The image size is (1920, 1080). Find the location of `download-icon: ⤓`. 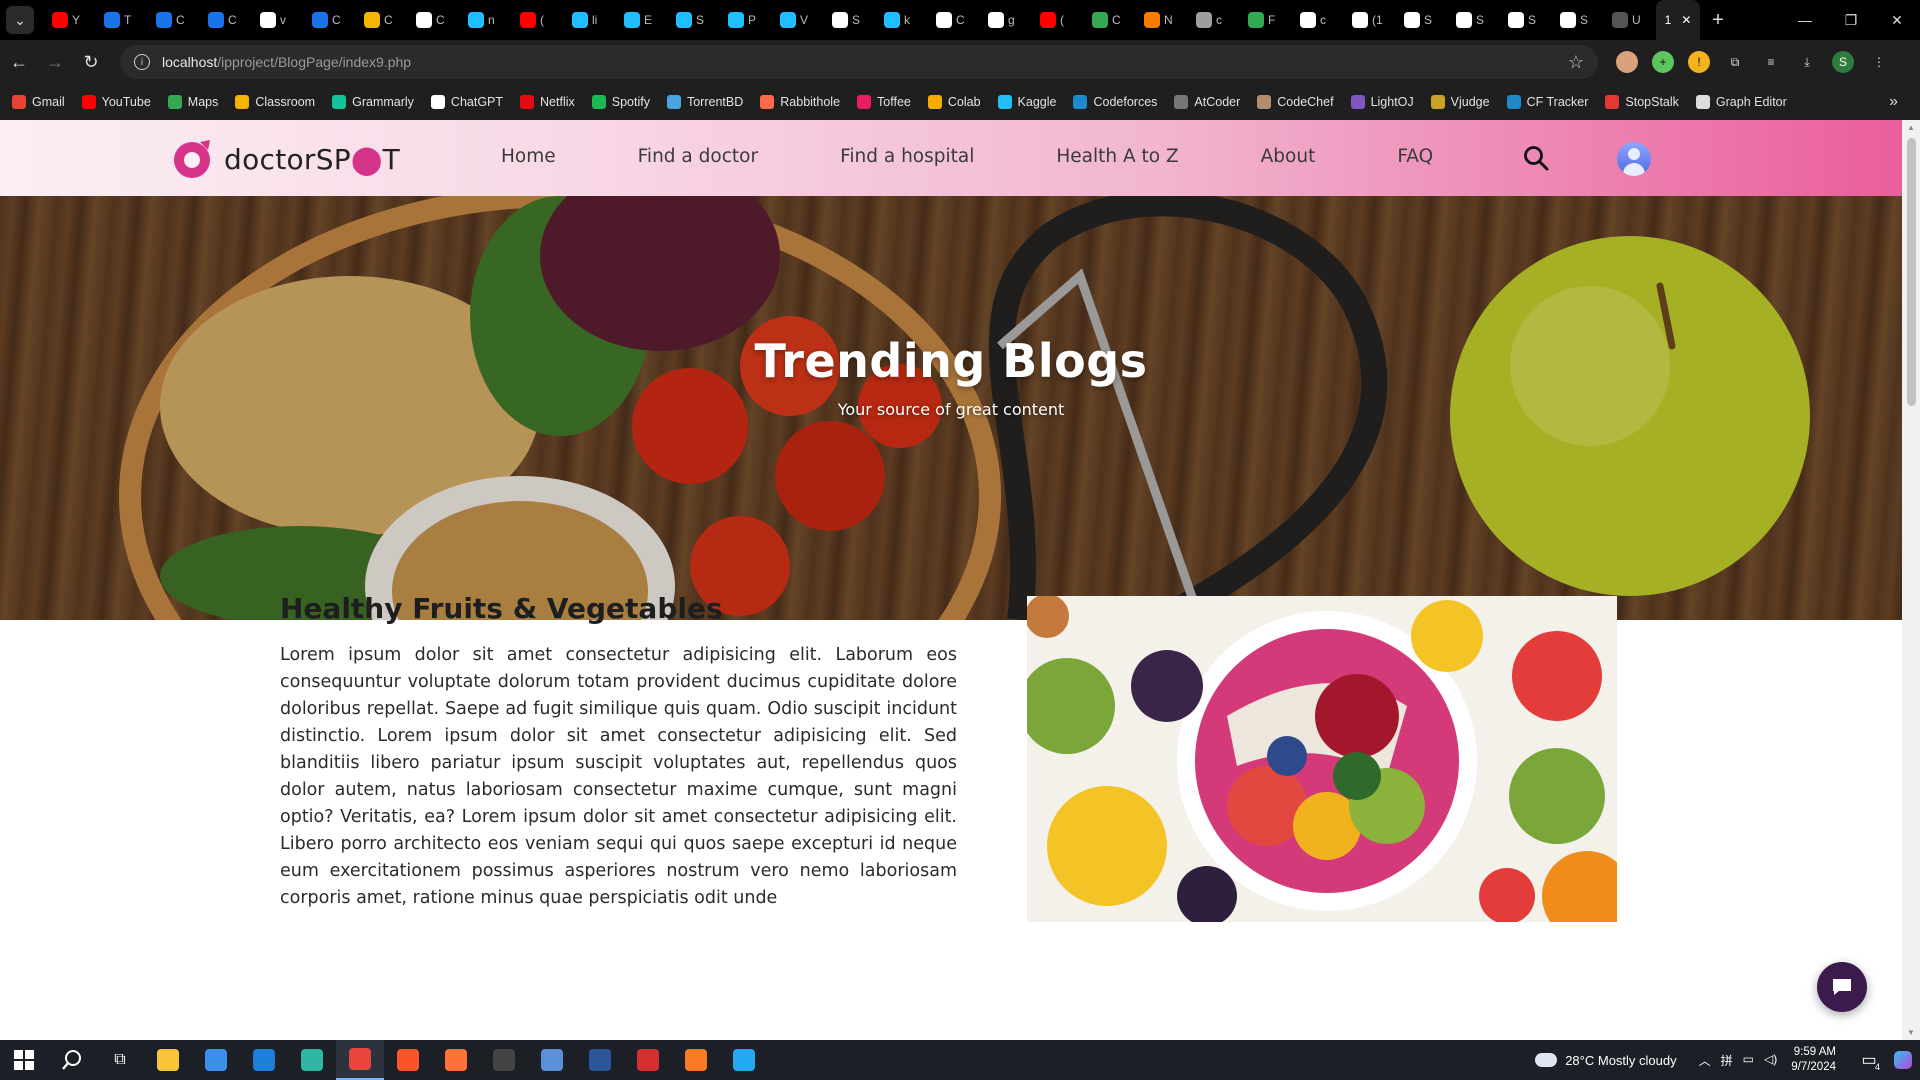

download-icon: ⤓ is located at coordinates (1807, 62).